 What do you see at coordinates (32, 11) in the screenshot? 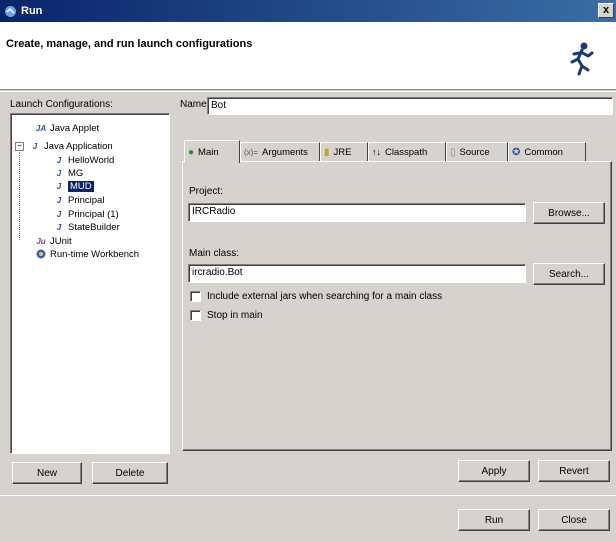
I see `window-title: Run` at bounding box center [32, 11].